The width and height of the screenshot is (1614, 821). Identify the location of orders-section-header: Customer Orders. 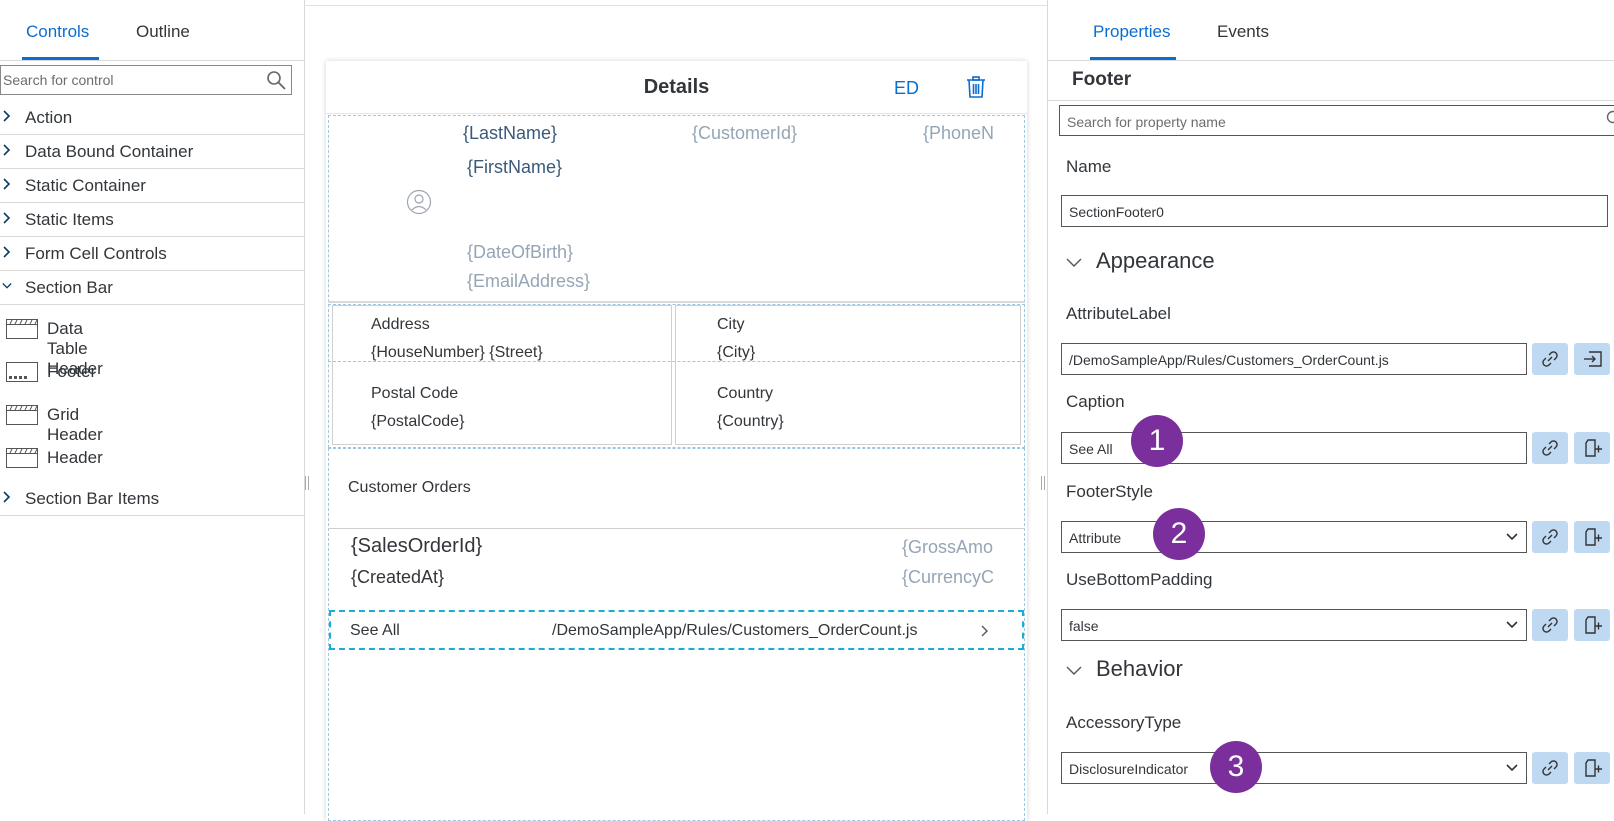
(409, 488).